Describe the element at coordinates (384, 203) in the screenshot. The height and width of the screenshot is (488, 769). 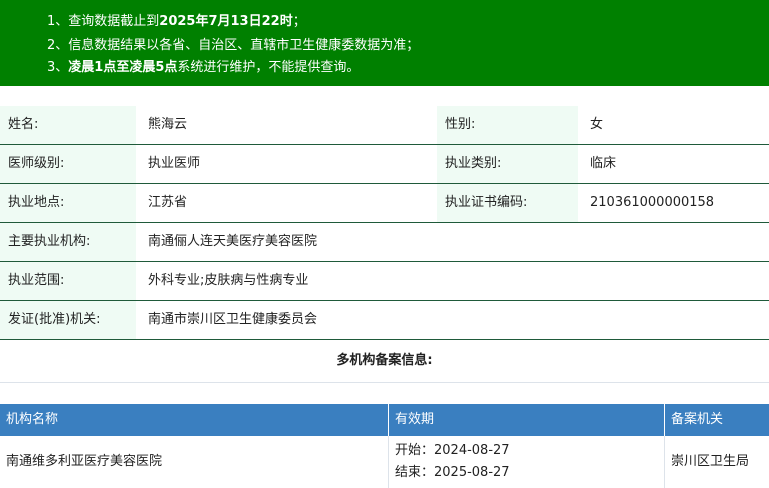
I see `info-row-location: 执业地点: 江苏省 执业证书编码: 210361000000158` at that location.